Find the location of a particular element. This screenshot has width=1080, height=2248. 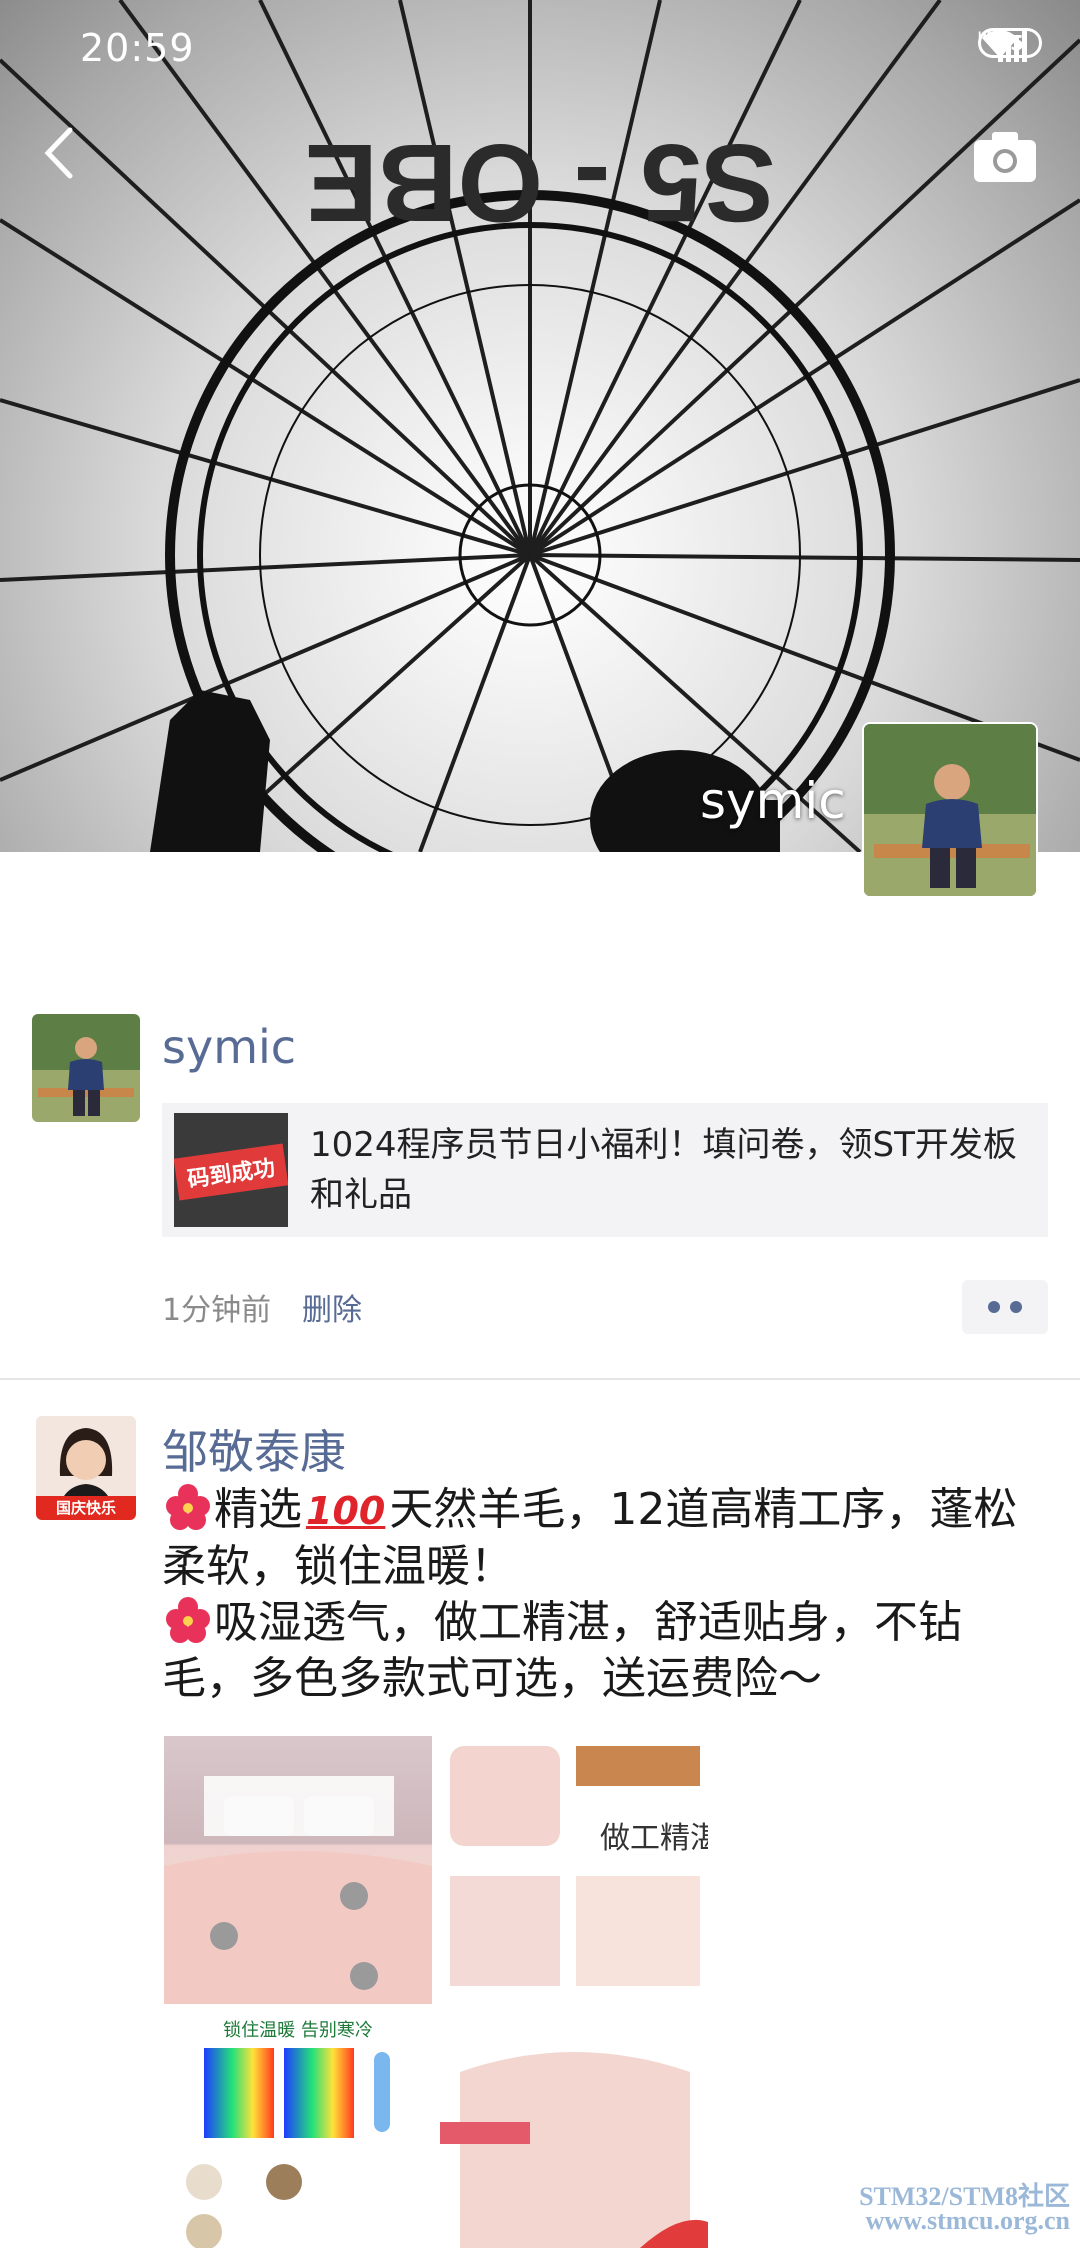

link-thumbnail: 码到成功 is located at coordinates (231, 1170).